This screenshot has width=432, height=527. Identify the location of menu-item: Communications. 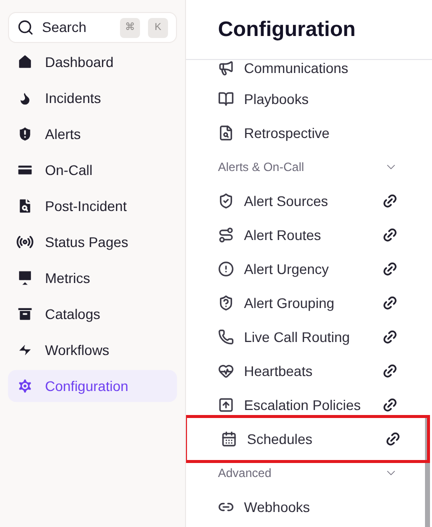
(306, 69).